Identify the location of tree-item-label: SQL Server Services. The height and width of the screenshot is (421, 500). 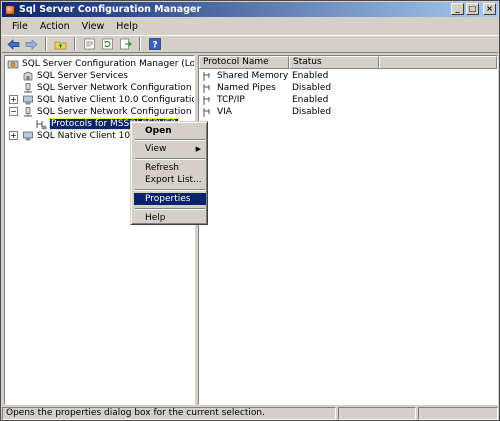
(82, 76).